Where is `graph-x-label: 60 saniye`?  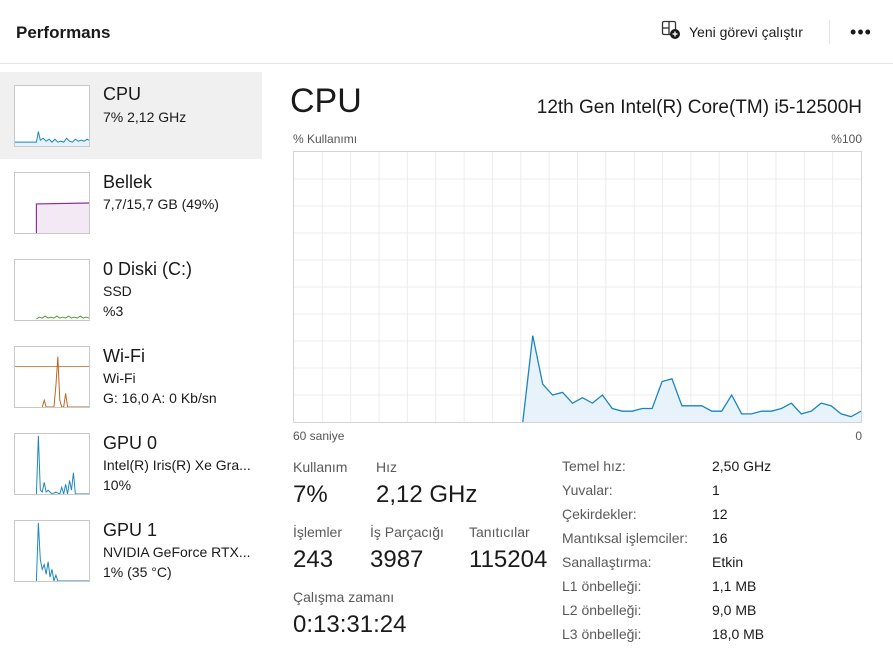
graph-x-label: 60 saniye is located at coordinates (319, 436).